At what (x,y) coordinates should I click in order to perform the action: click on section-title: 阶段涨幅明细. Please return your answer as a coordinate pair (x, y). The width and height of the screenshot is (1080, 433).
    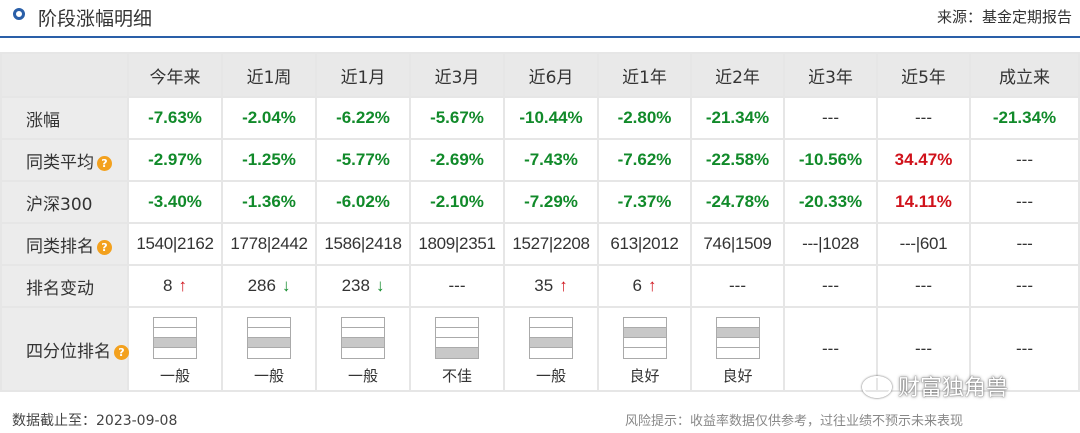
    Looking at the image, I should click on (95, 19).